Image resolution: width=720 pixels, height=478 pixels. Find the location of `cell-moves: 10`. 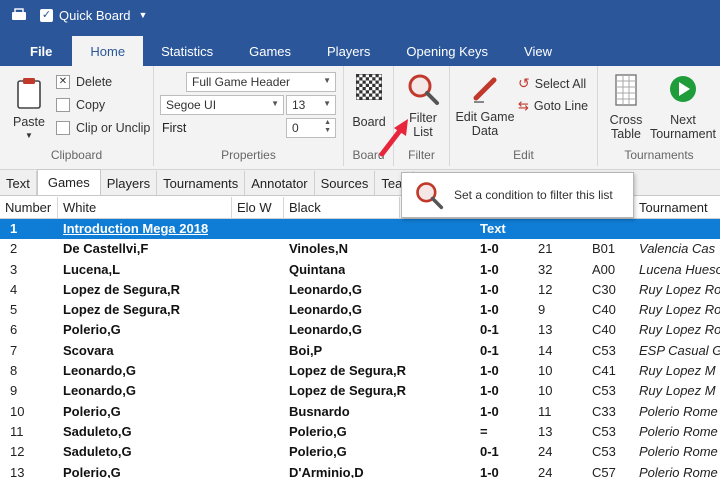

cell-moves: 10 is located at coordinates (545, 371).